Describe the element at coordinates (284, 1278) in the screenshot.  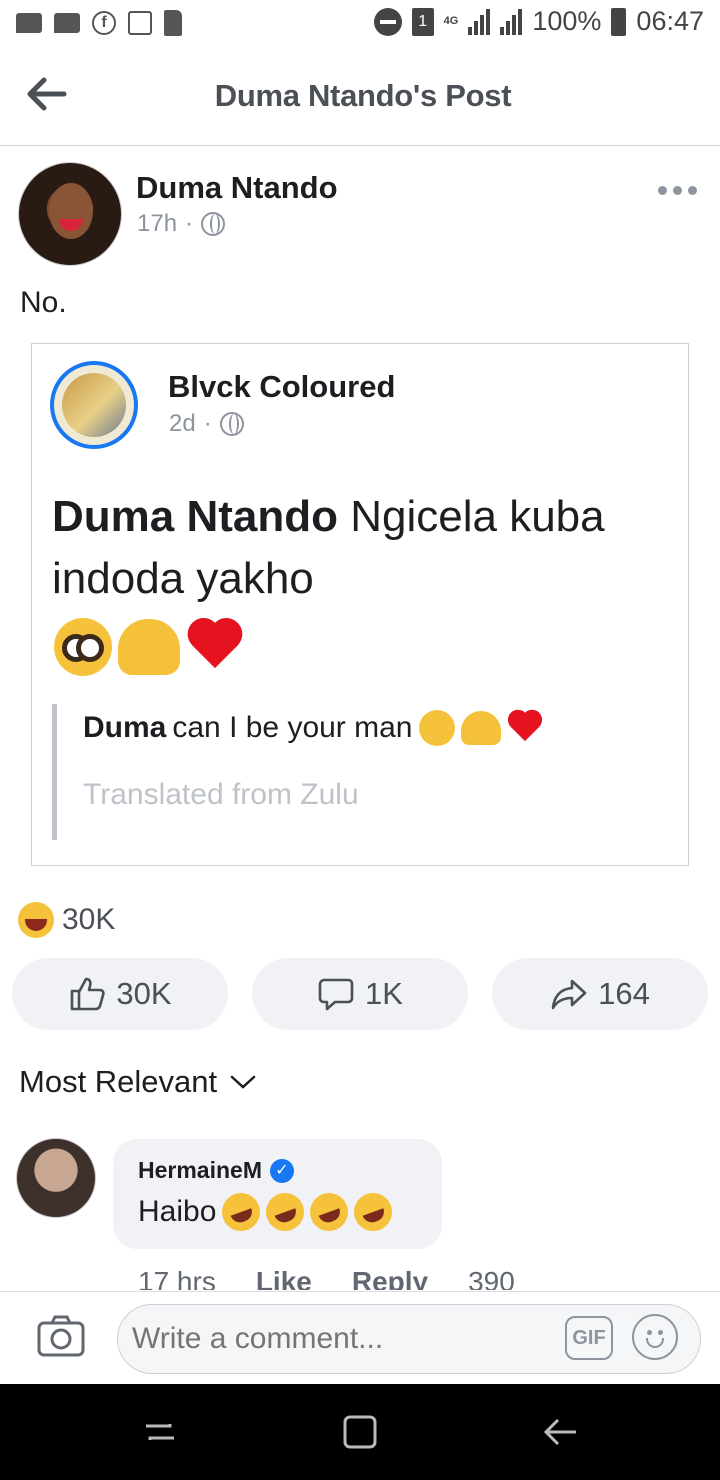
I see `comment-like-button: Like` at that location.